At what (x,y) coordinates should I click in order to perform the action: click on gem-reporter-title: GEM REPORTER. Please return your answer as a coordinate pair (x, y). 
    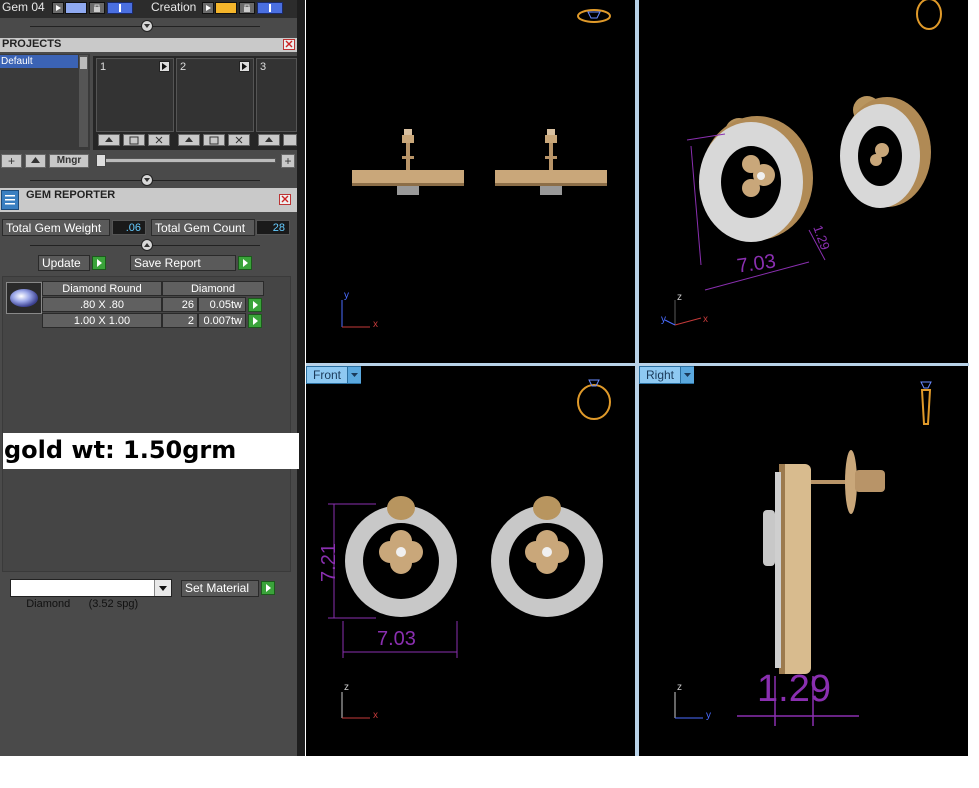
    Looking at the image, I should click on (71, 195).